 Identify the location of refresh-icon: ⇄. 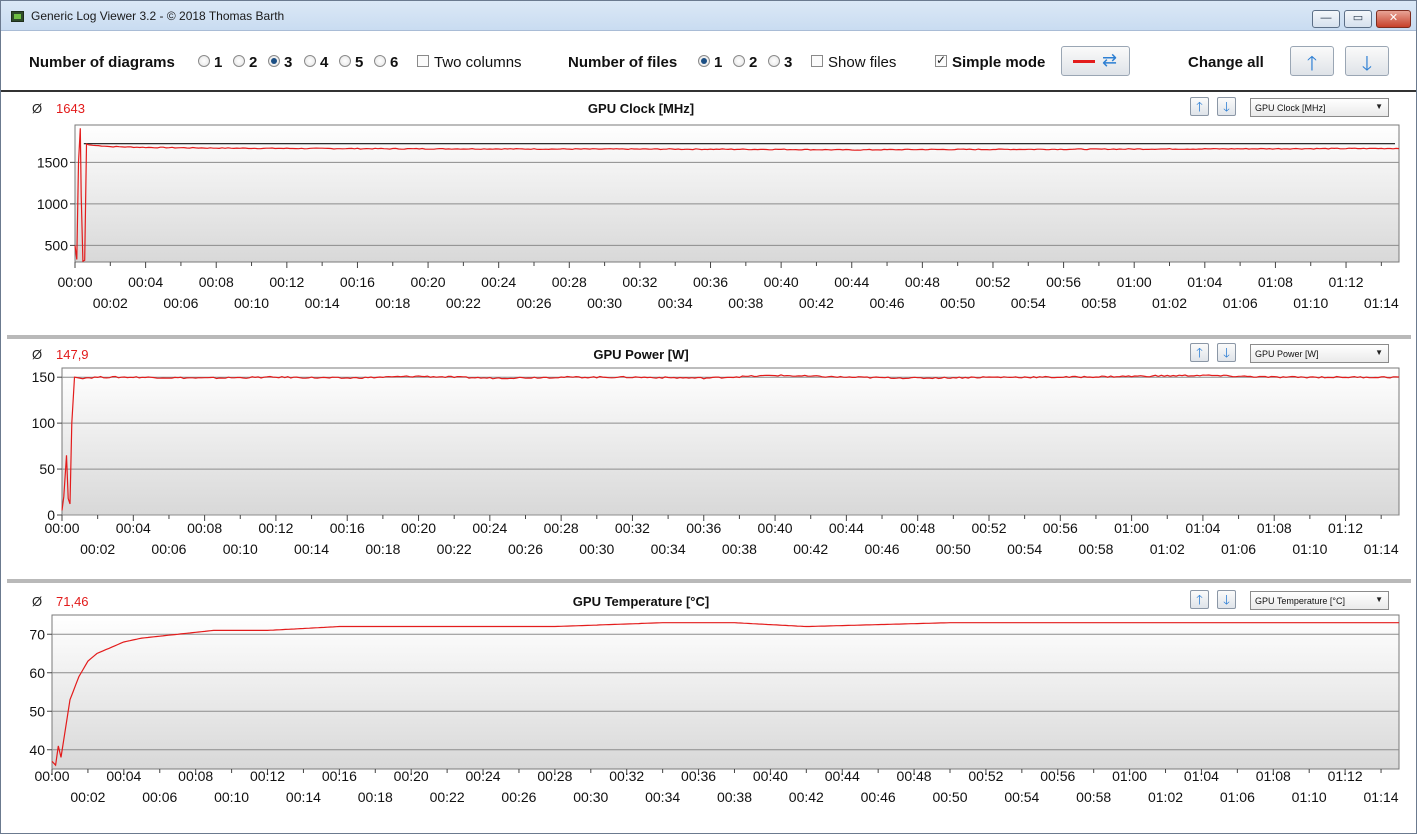
(1110, 60).